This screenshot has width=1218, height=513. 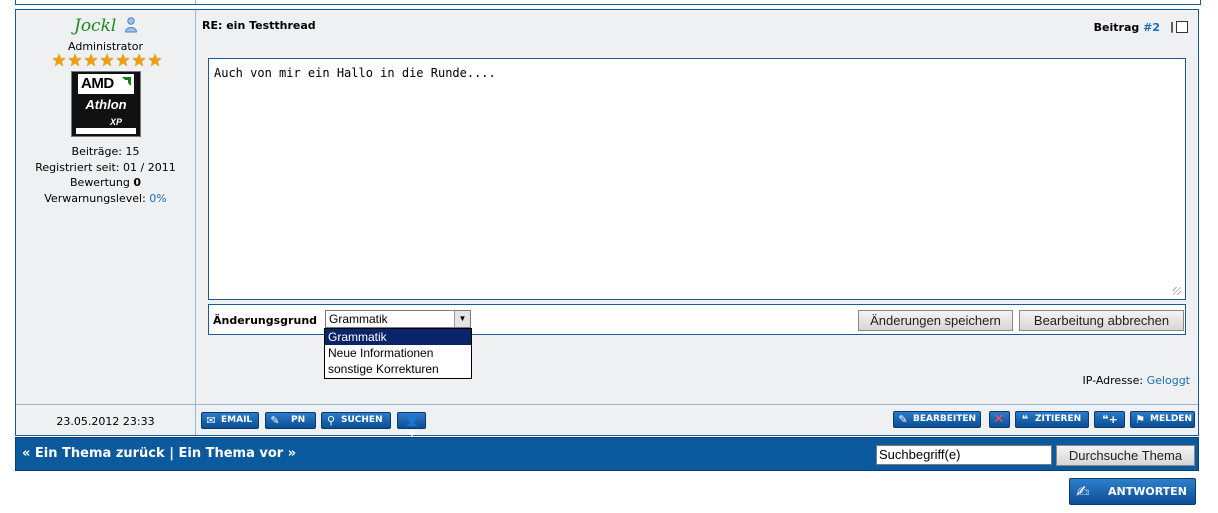 What do you see at coordinates (1132, 491) in the screenshot?
I see `reply-button: ✍ ANTWORTEN` at bounding box center [1132, 491].